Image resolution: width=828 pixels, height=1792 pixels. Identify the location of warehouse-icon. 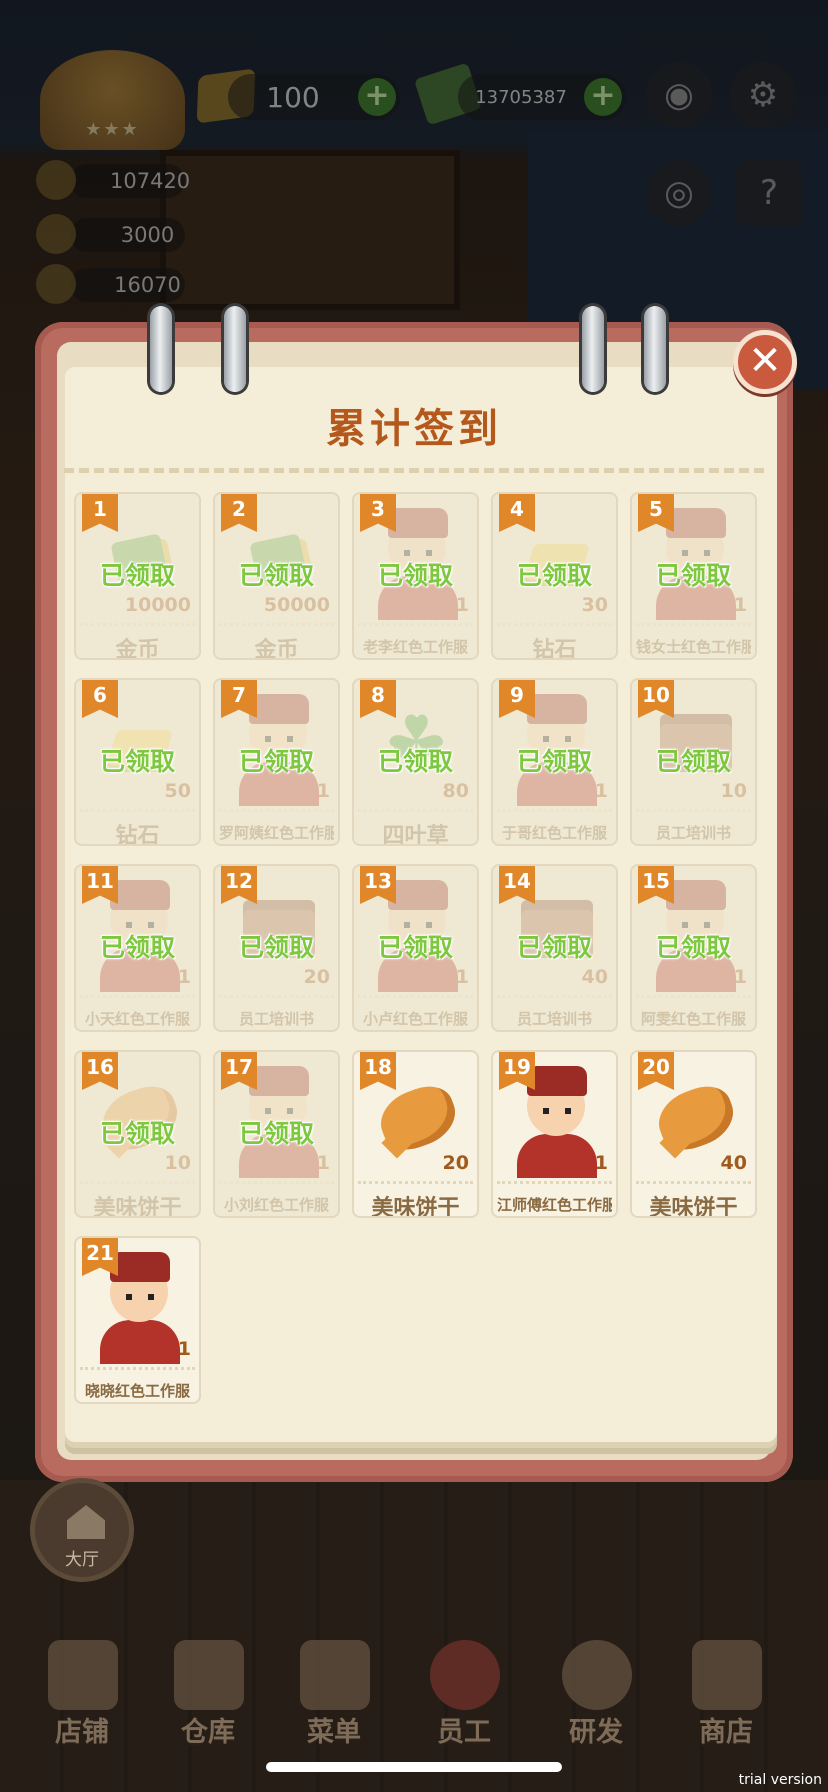
(209, 1675).